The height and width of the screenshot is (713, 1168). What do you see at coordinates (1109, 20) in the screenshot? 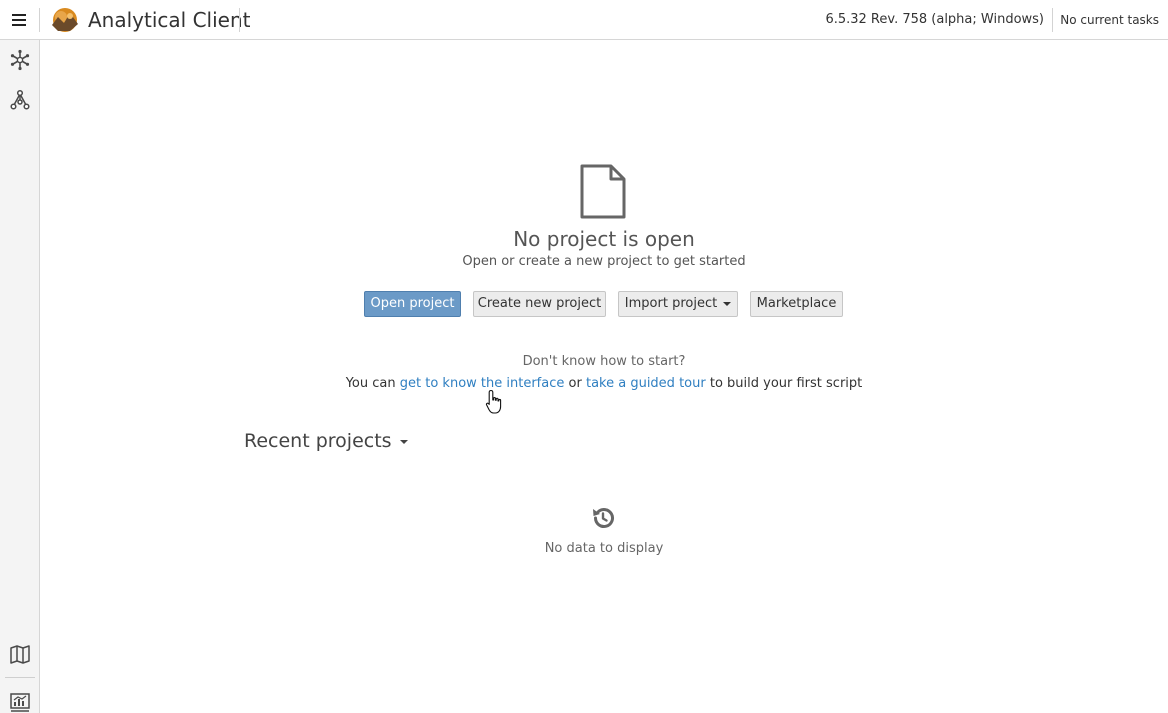
I see `tasks-status: No current tasks` at bounding box center [1109, 20].